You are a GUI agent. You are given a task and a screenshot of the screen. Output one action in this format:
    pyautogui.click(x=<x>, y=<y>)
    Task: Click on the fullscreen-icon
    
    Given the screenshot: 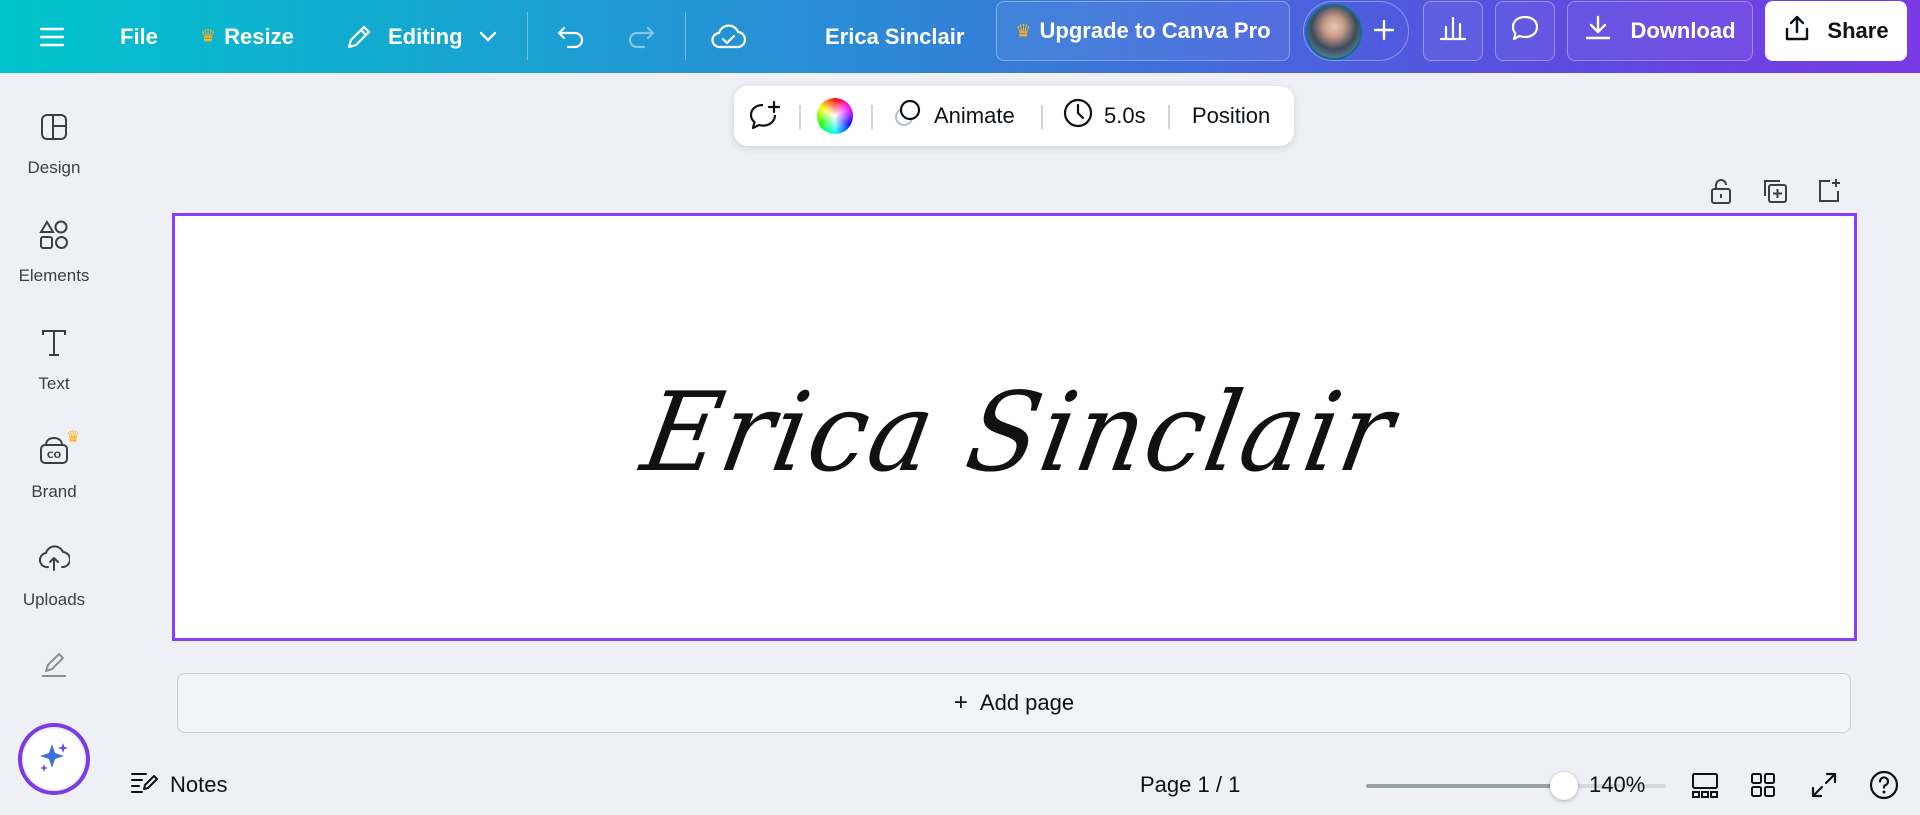 What is the action you would take?
    pyautogui.click(x=1824, y=785)
    